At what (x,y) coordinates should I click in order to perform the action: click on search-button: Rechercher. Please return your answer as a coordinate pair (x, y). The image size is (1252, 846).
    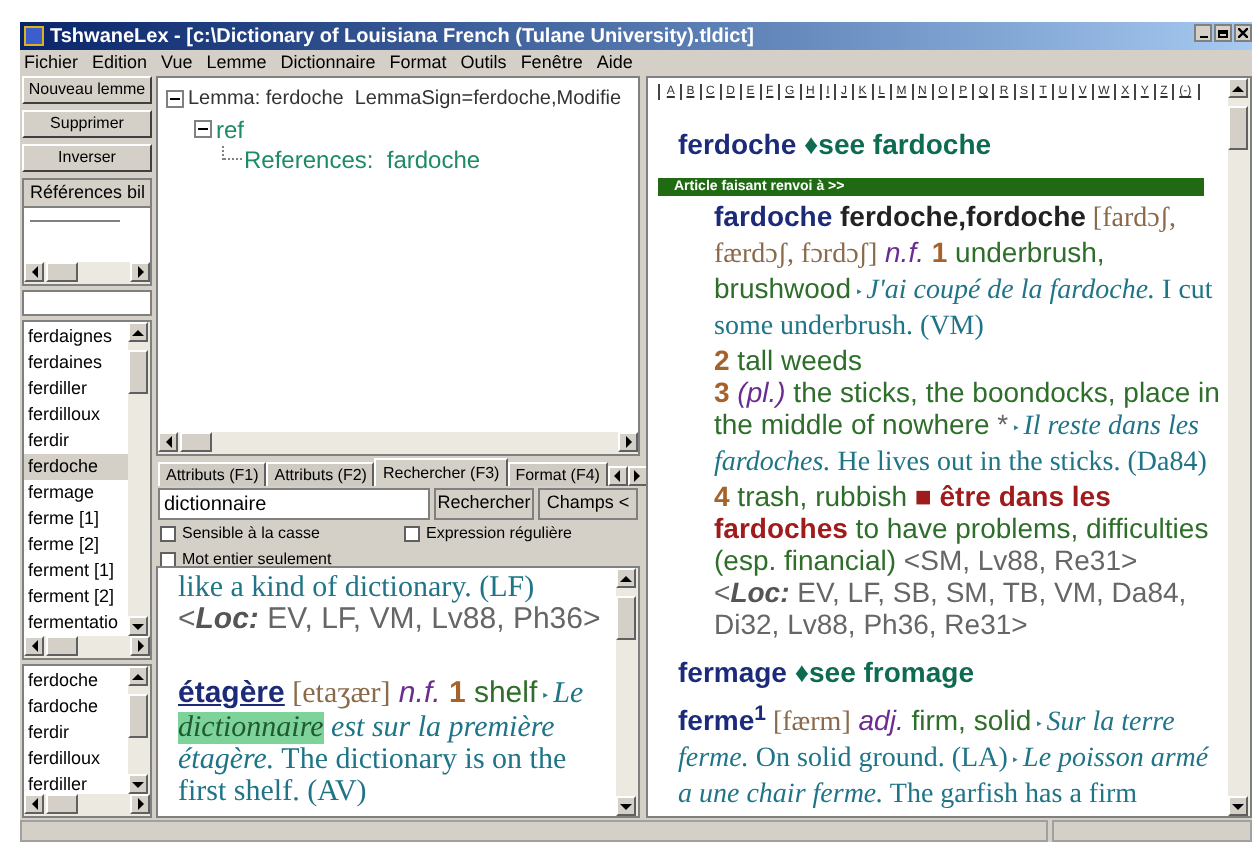
    Looking at the image, I should click on (484, 504).